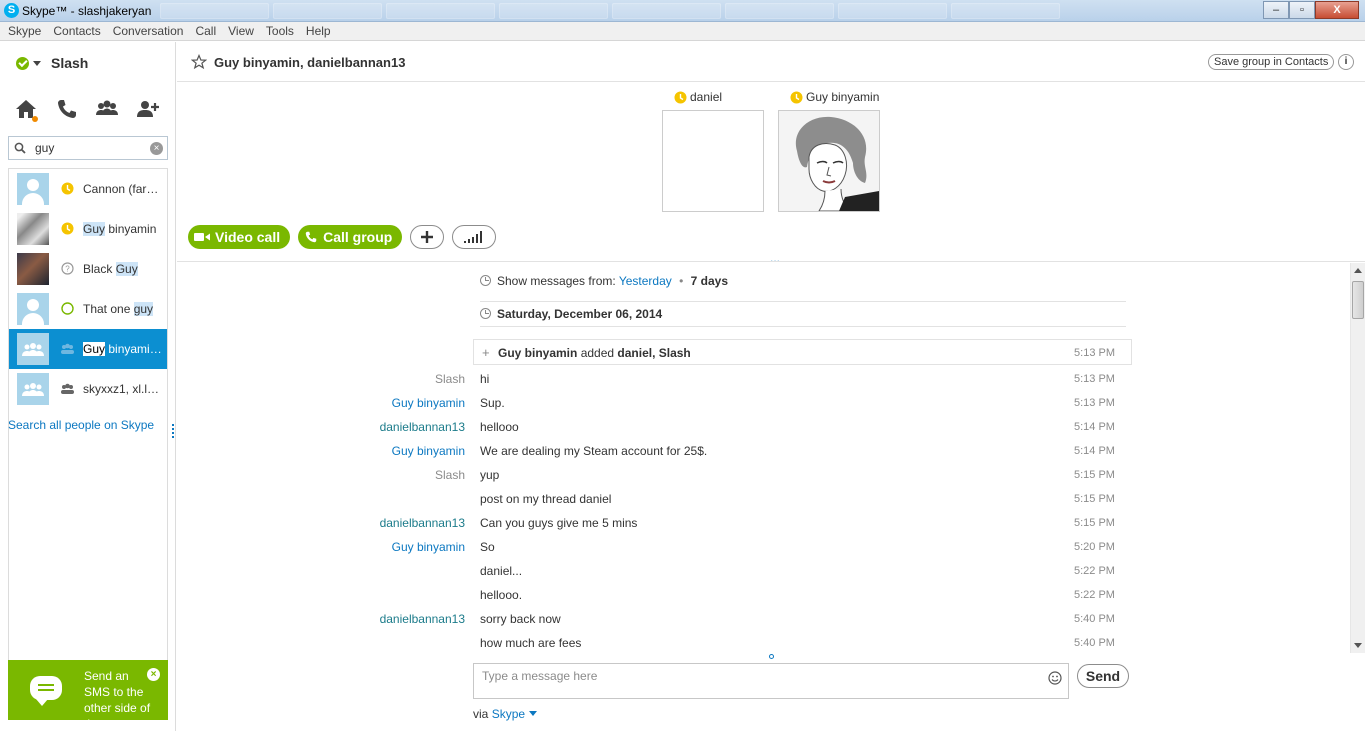  I want to click on add-contact-icon, so click(150, 110).